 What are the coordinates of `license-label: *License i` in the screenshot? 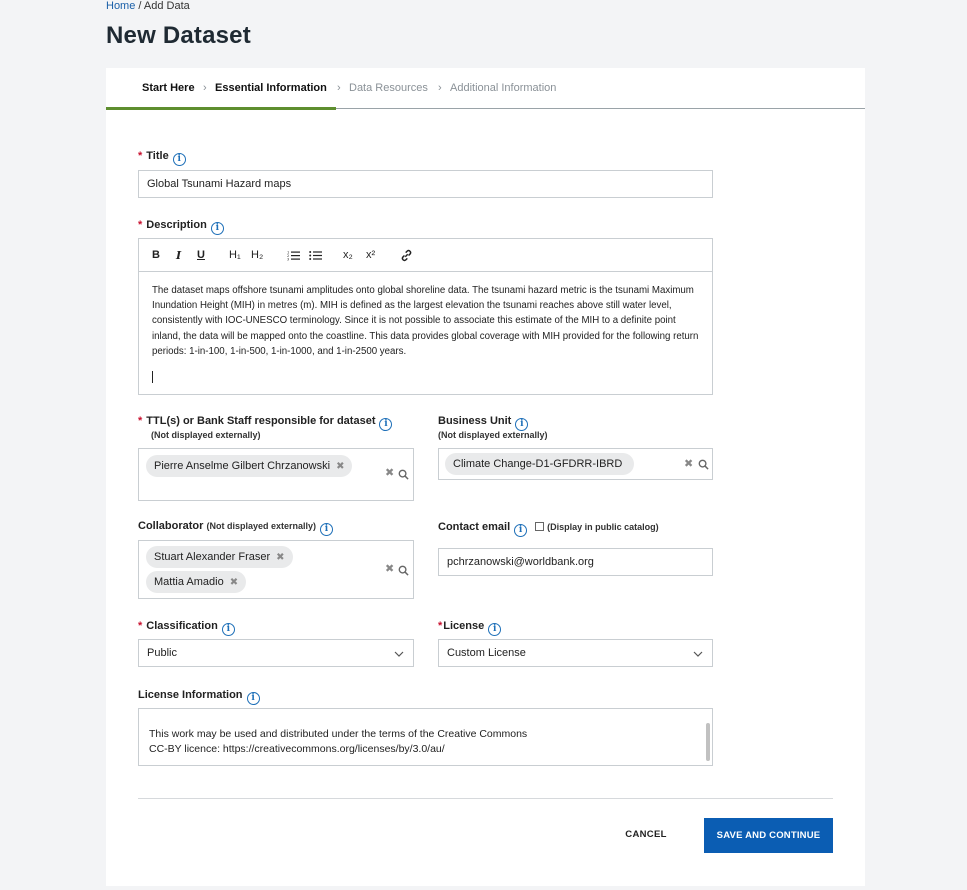 It's located at (470, 628).